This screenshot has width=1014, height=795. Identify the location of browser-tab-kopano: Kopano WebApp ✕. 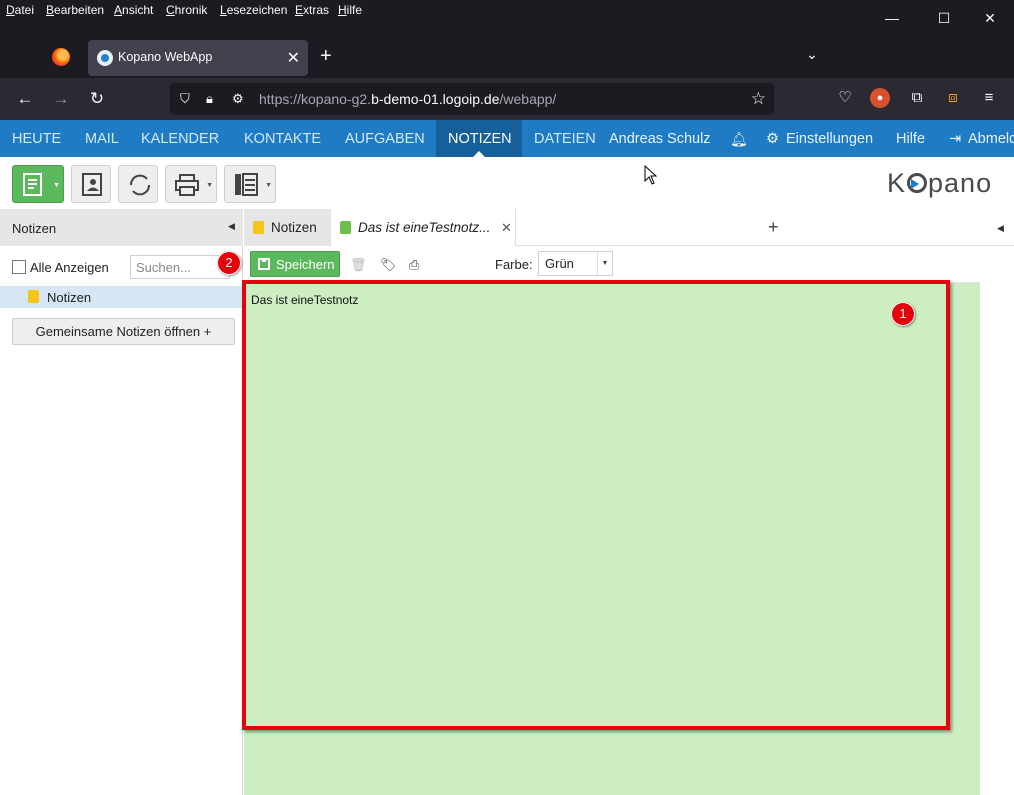
(198, 58).